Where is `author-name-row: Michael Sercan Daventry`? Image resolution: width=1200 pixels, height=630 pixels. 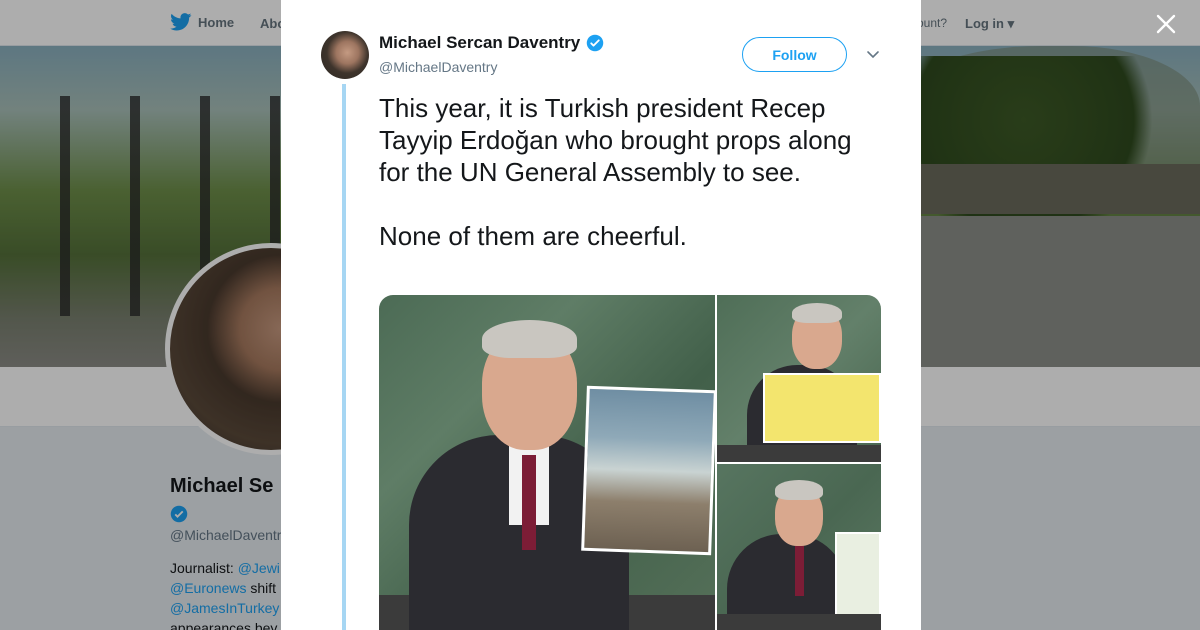 author-name-row: Michael Sercan Daventry is located at coordinates (491, 43).